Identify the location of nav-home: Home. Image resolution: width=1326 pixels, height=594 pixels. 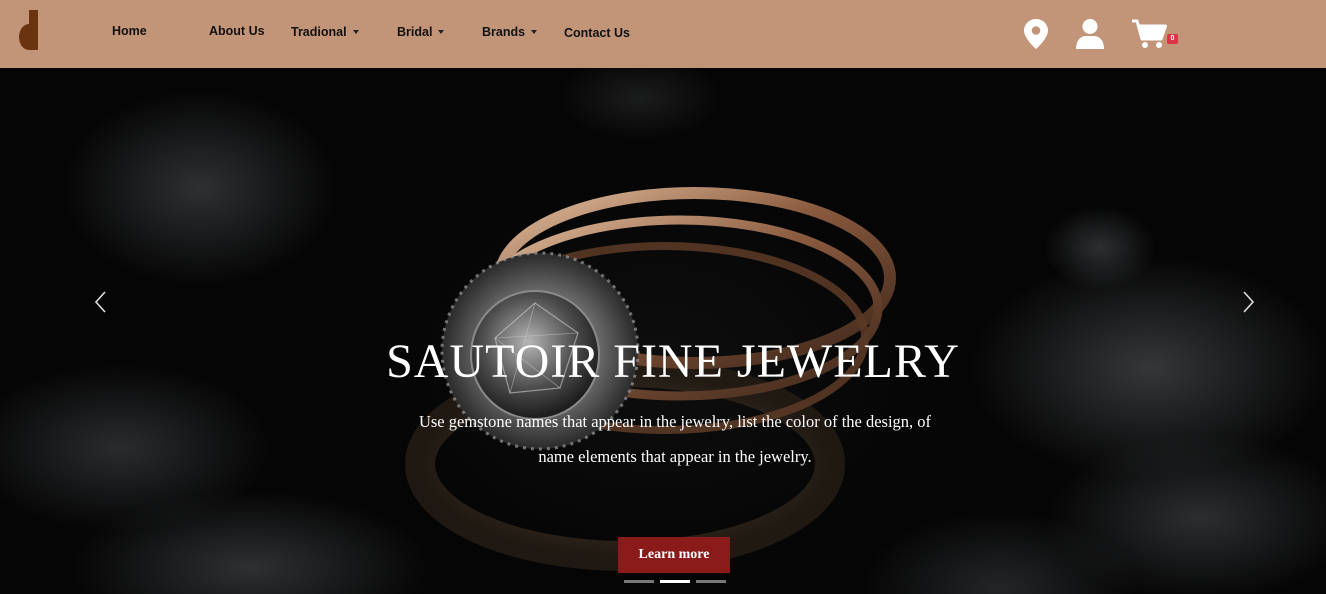
(129, 31).